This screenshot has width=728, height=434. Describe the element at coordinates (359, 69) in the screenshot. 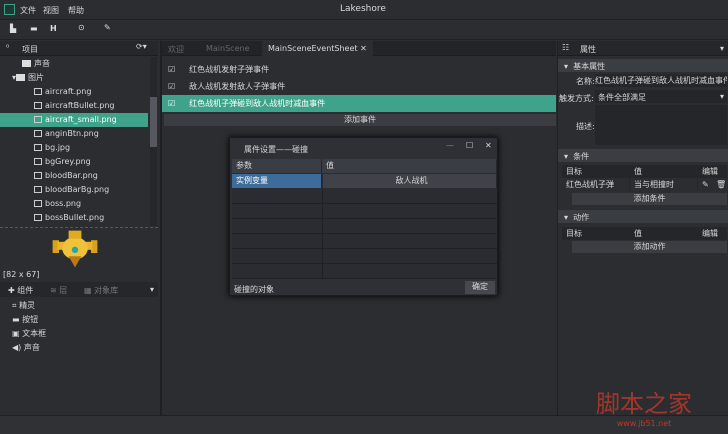

I see `event-row: ☑ 红色战机发射子弹事件` at that location.